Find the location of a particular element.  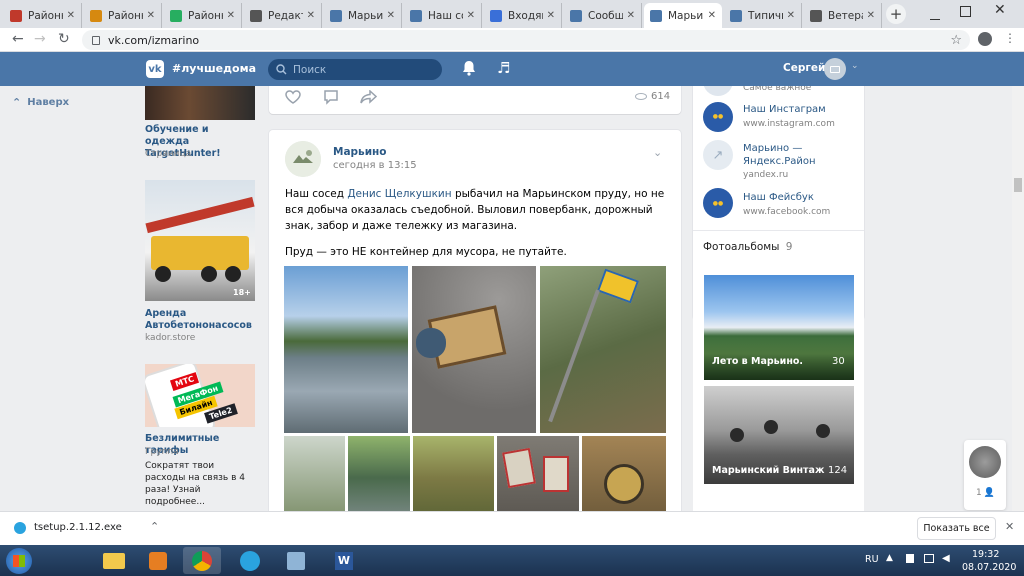

chat-widget: 1 👤 is located at coordinates (985, 475).